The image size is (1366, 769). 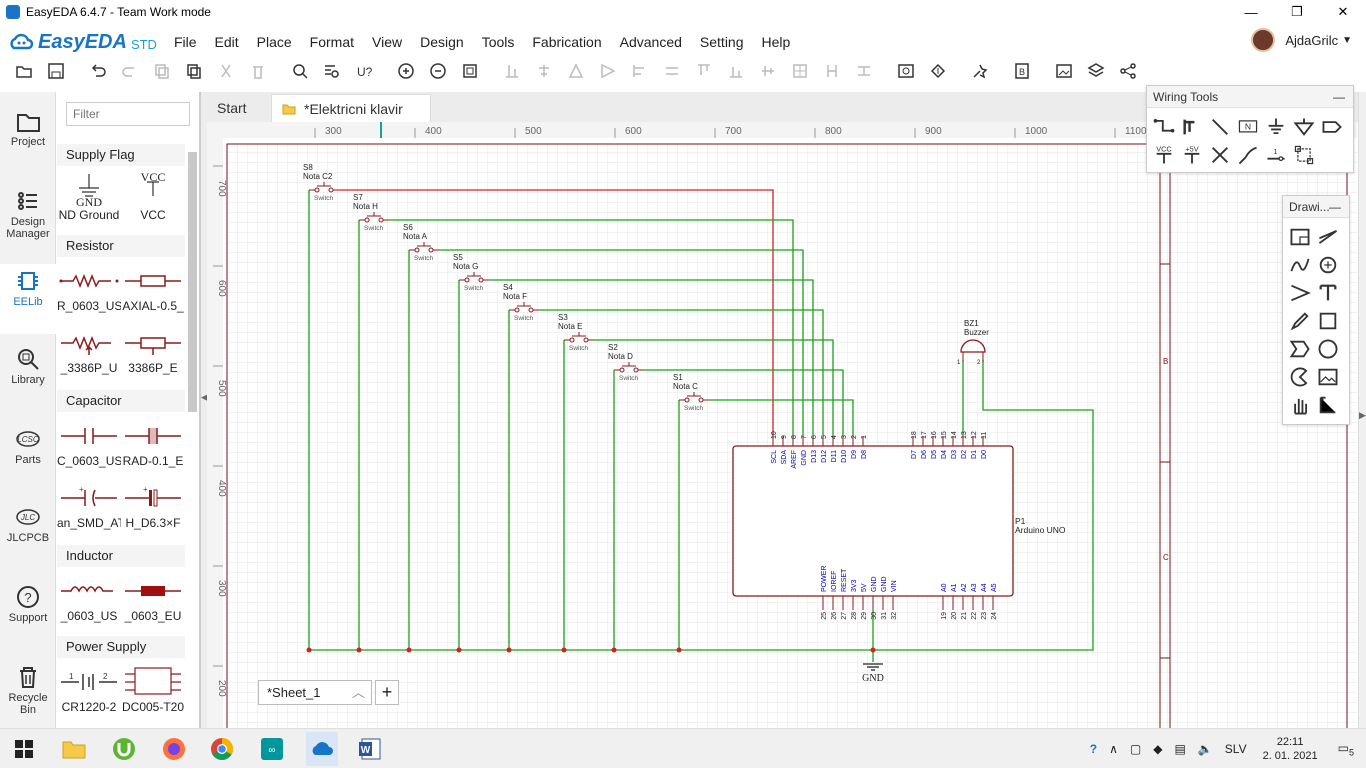 What do you see at coordinates (24, 749) in the screenshot?
I see `windows-start-icon` at bounding box center [24, 749].